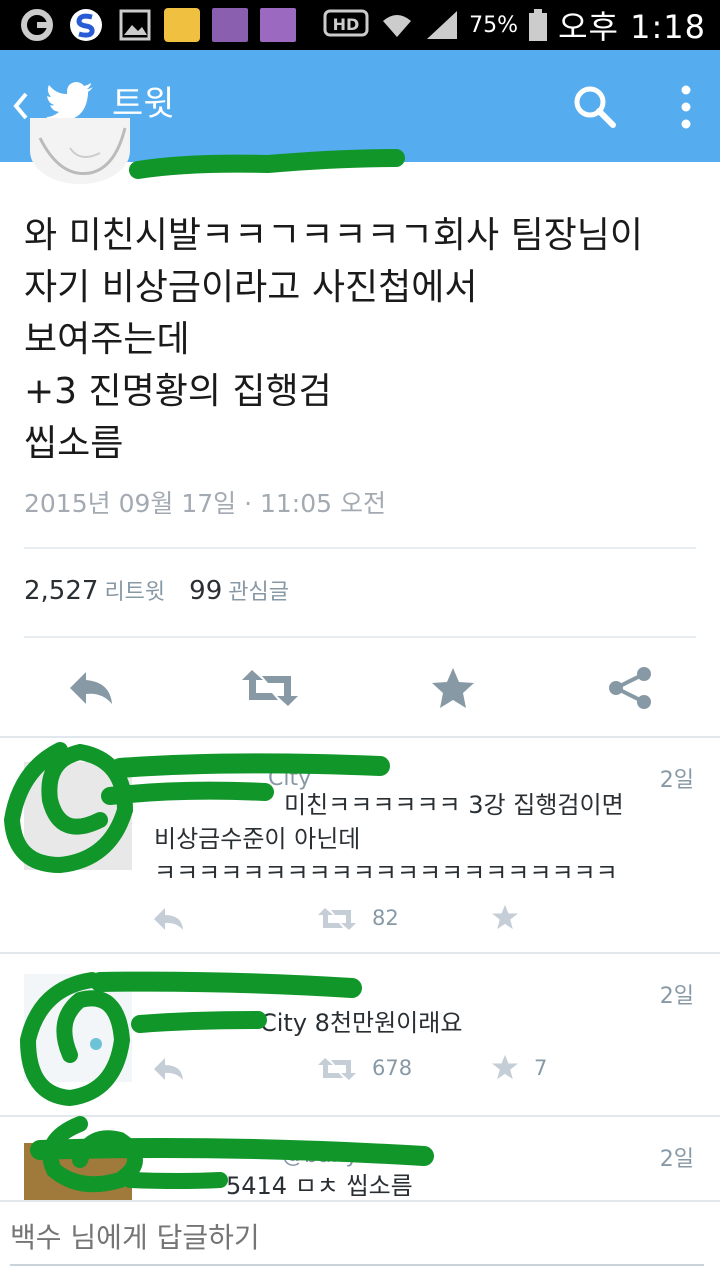 The height and width of the screenshot is (1280, 720). What do you see at coordinates (86, 25) in the screenshot?
I see `s-app-icon` at bounding box center [86, 25].